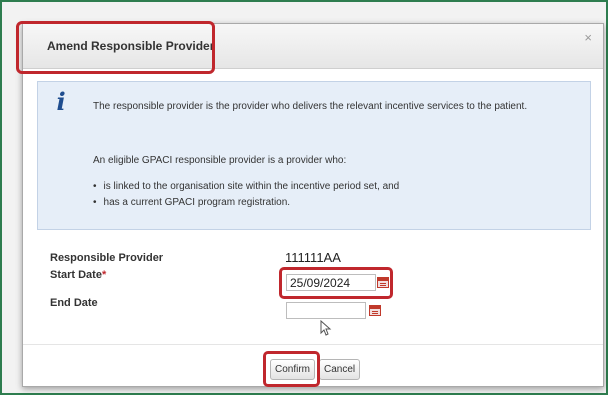 This screenshot has width=608, height=395. I want to click on start-date-label: Start Date*, so click(78, 275).